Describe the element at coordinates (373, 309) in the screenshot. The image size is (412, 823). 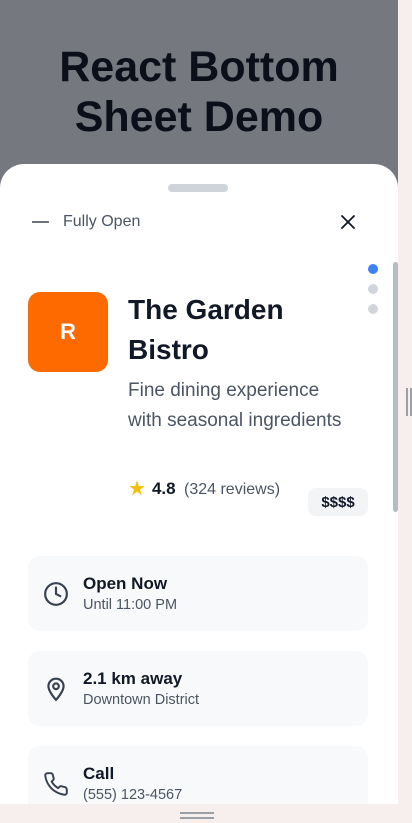
I see `snap-dot-collapsed` at that location.